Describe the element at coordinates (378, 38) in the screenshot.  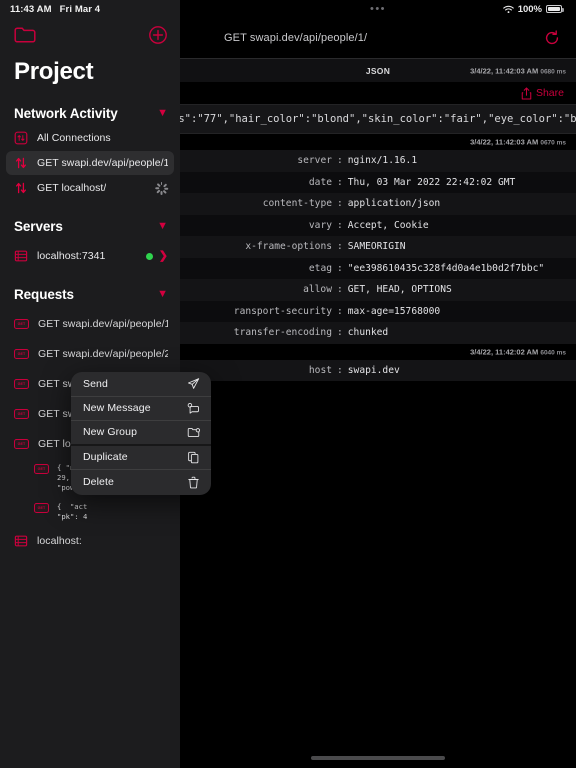
I see `main-title-bar: GET swapi.dev/api/people/1/` at that location.